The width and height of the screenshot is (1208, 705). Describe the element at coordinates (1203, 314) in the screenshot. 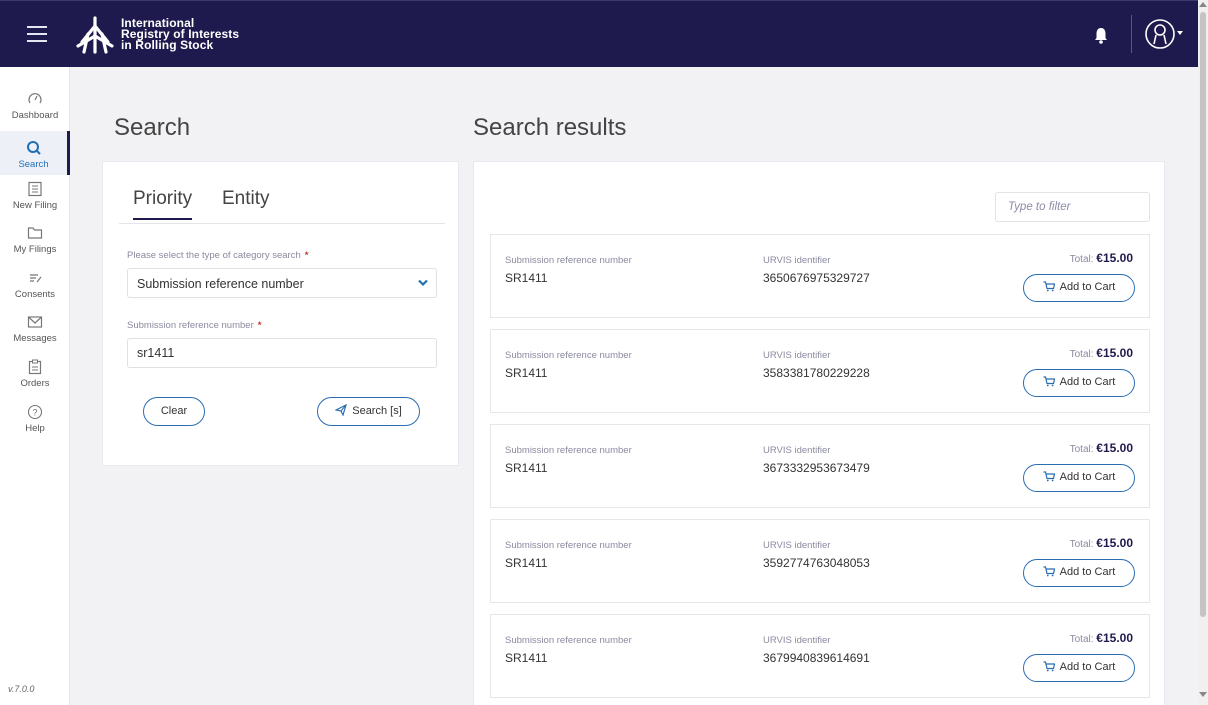

I see `scroll-thumb` at that location.